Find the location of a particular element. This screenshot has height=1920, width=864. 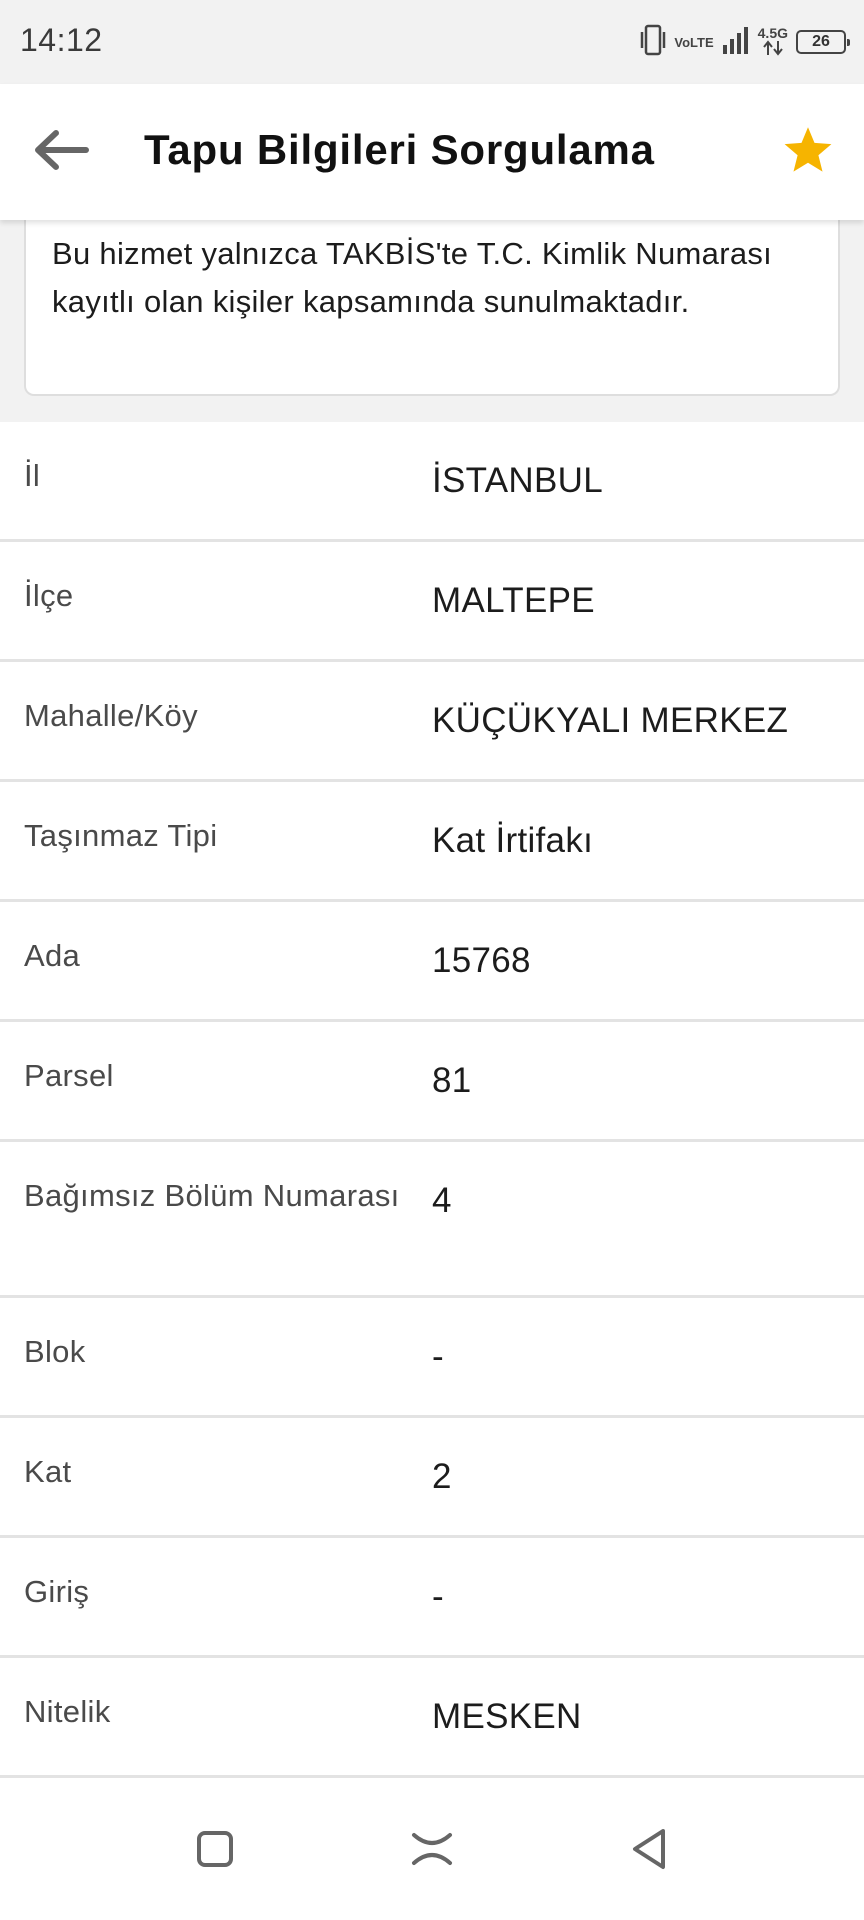

info-row-kat: Kat 2 is located at coordinates (432, 1478).